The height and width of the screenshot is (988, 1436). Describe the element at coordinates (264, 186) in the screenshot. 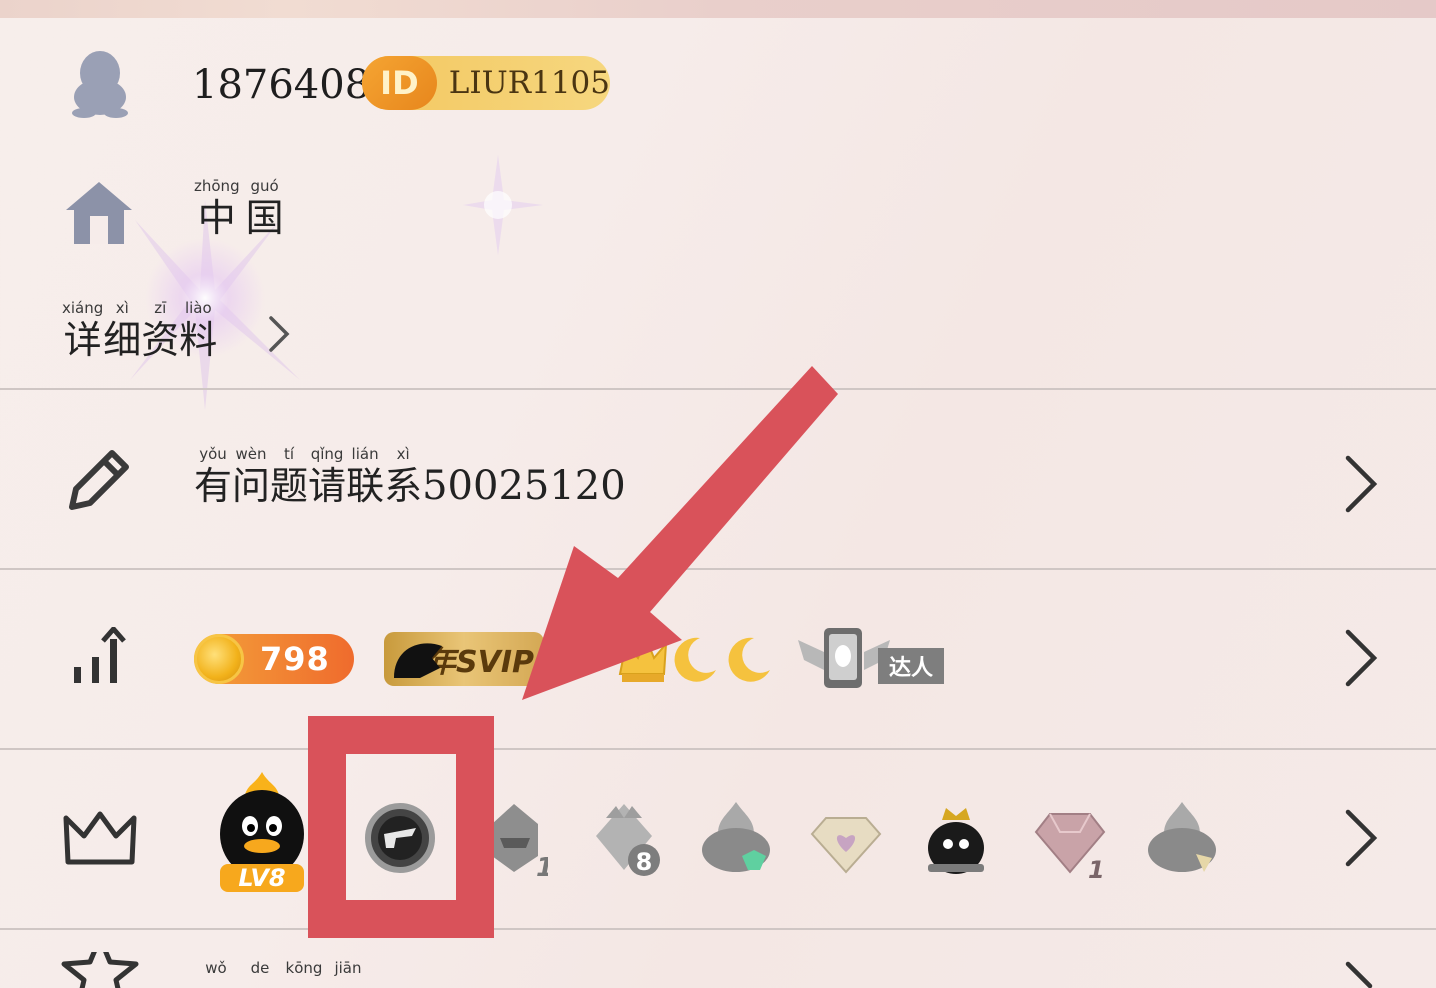

I see `pinyin: guó` at that location.